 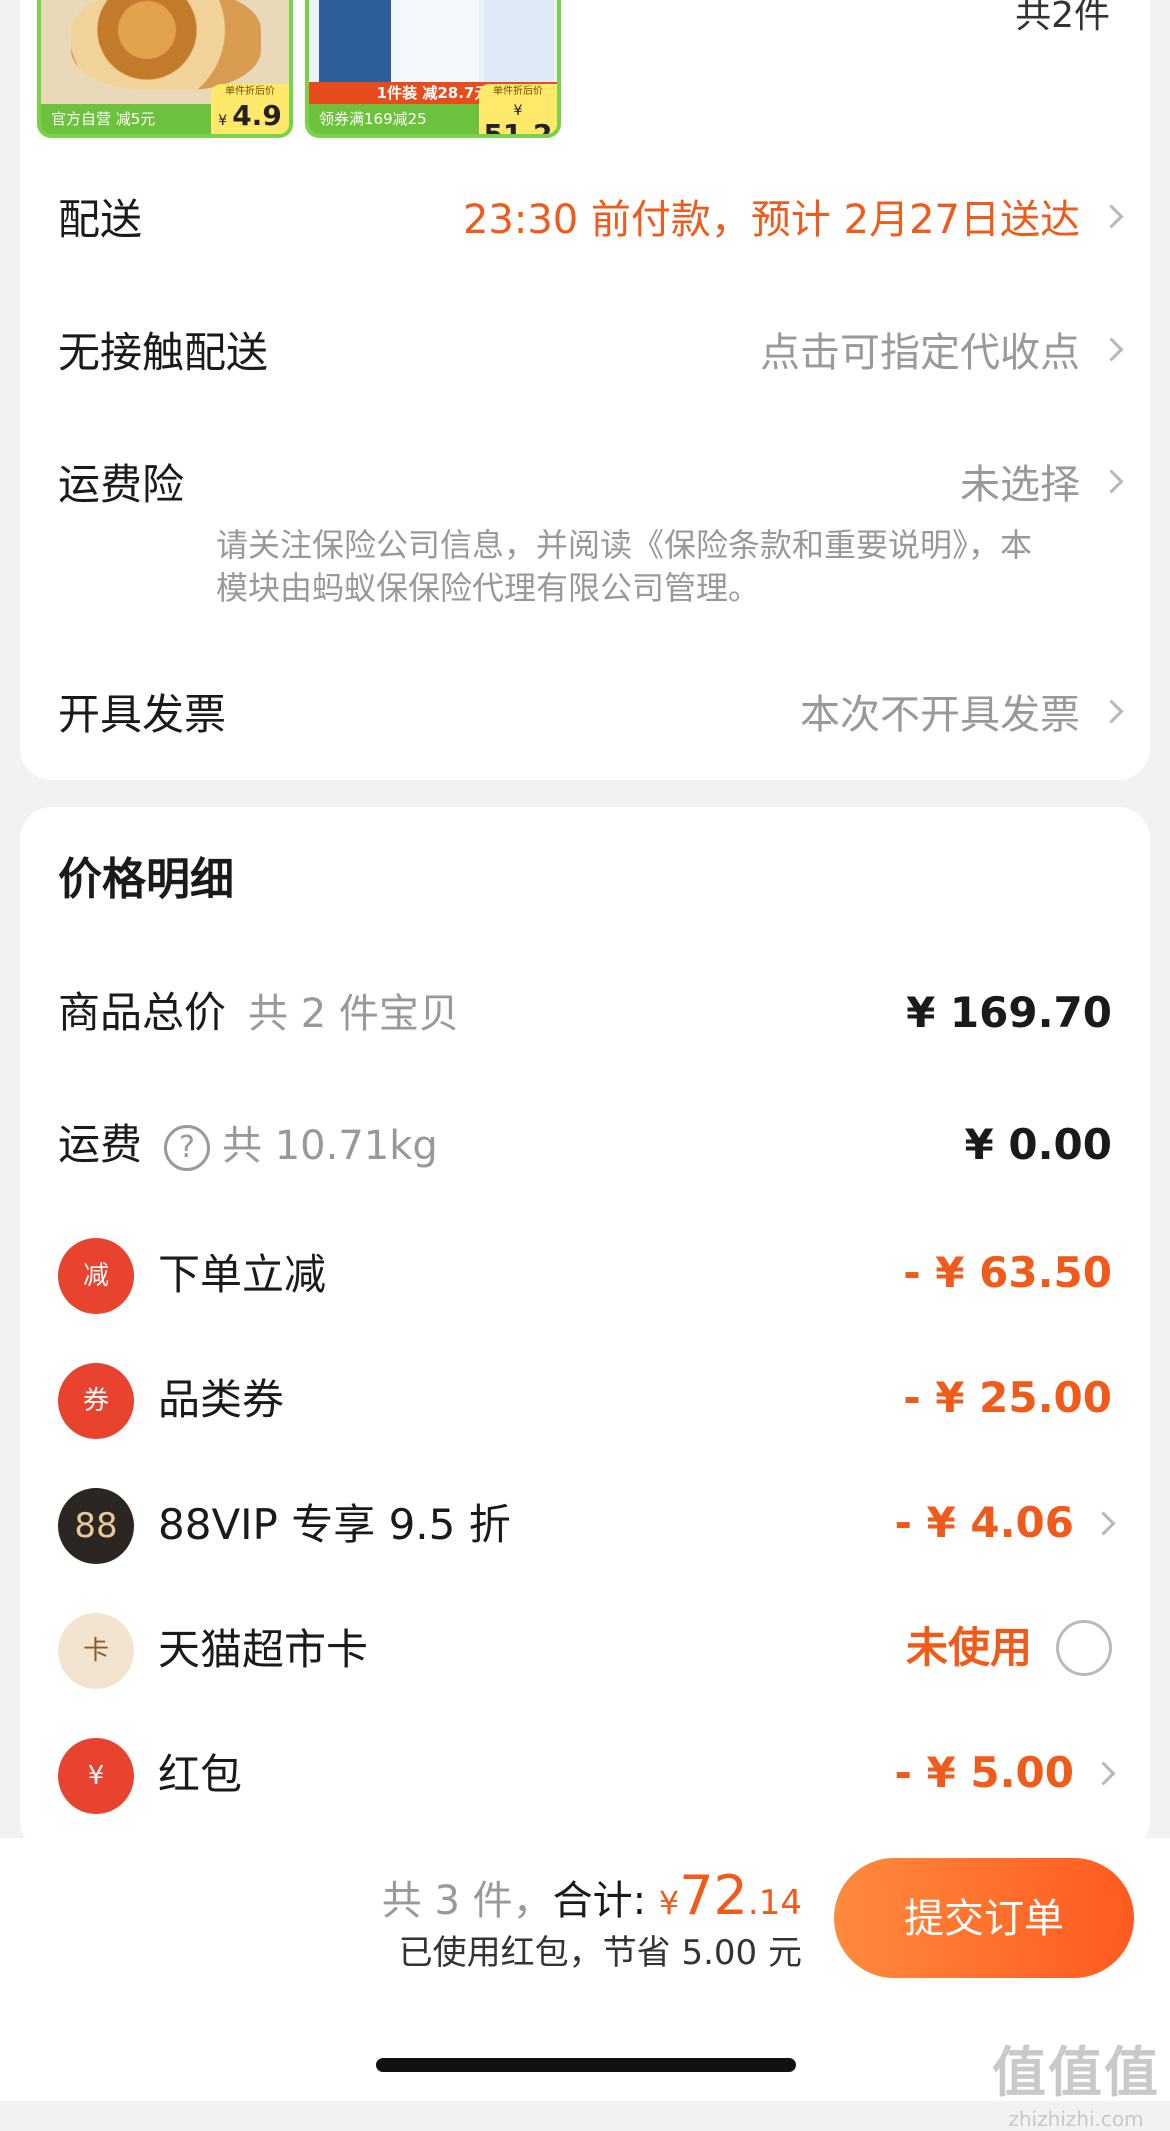 What do you see at coordinates (1007, 1397) in the screenshot?
I see `discount-amount: - ¥ 25.00` at bounding box center [1007, 1397].